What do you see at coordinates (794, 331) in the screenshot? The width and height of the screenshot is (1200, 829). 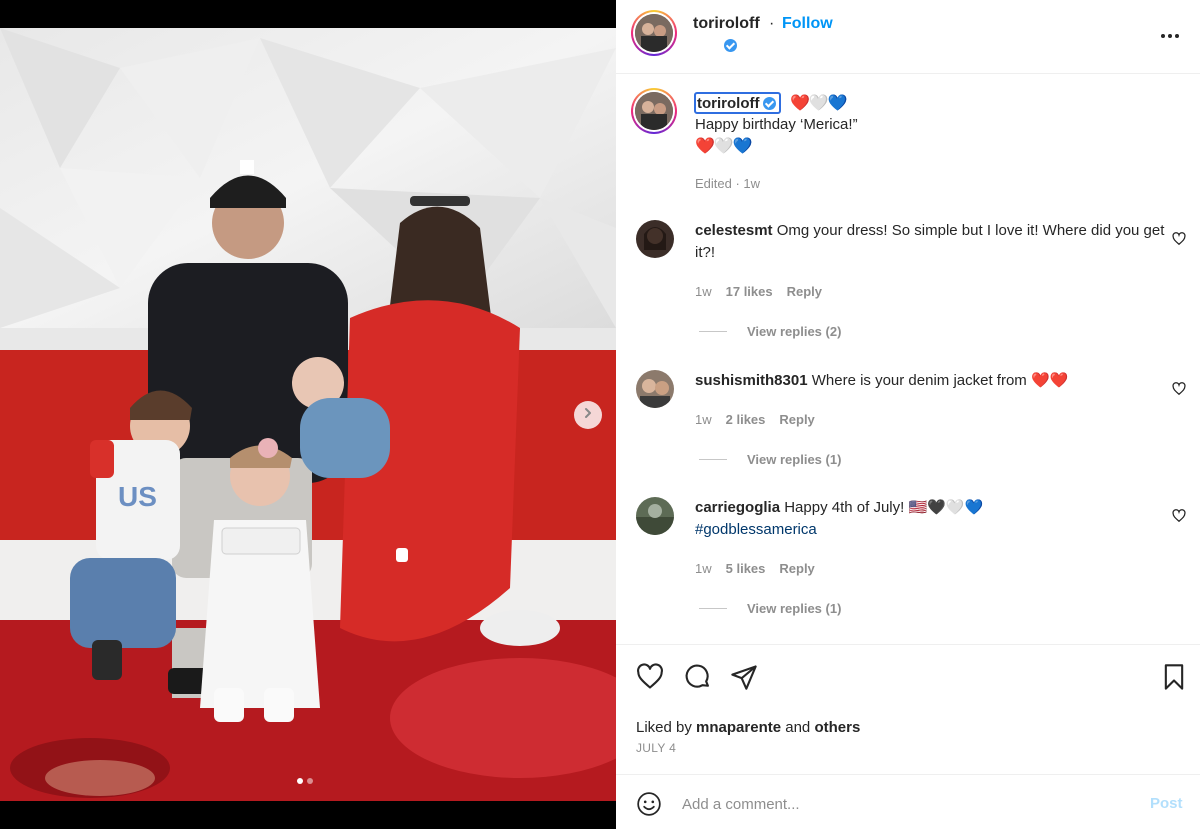 I see `view-replies-label: View replies (2)` at bounding box center [794, 331].